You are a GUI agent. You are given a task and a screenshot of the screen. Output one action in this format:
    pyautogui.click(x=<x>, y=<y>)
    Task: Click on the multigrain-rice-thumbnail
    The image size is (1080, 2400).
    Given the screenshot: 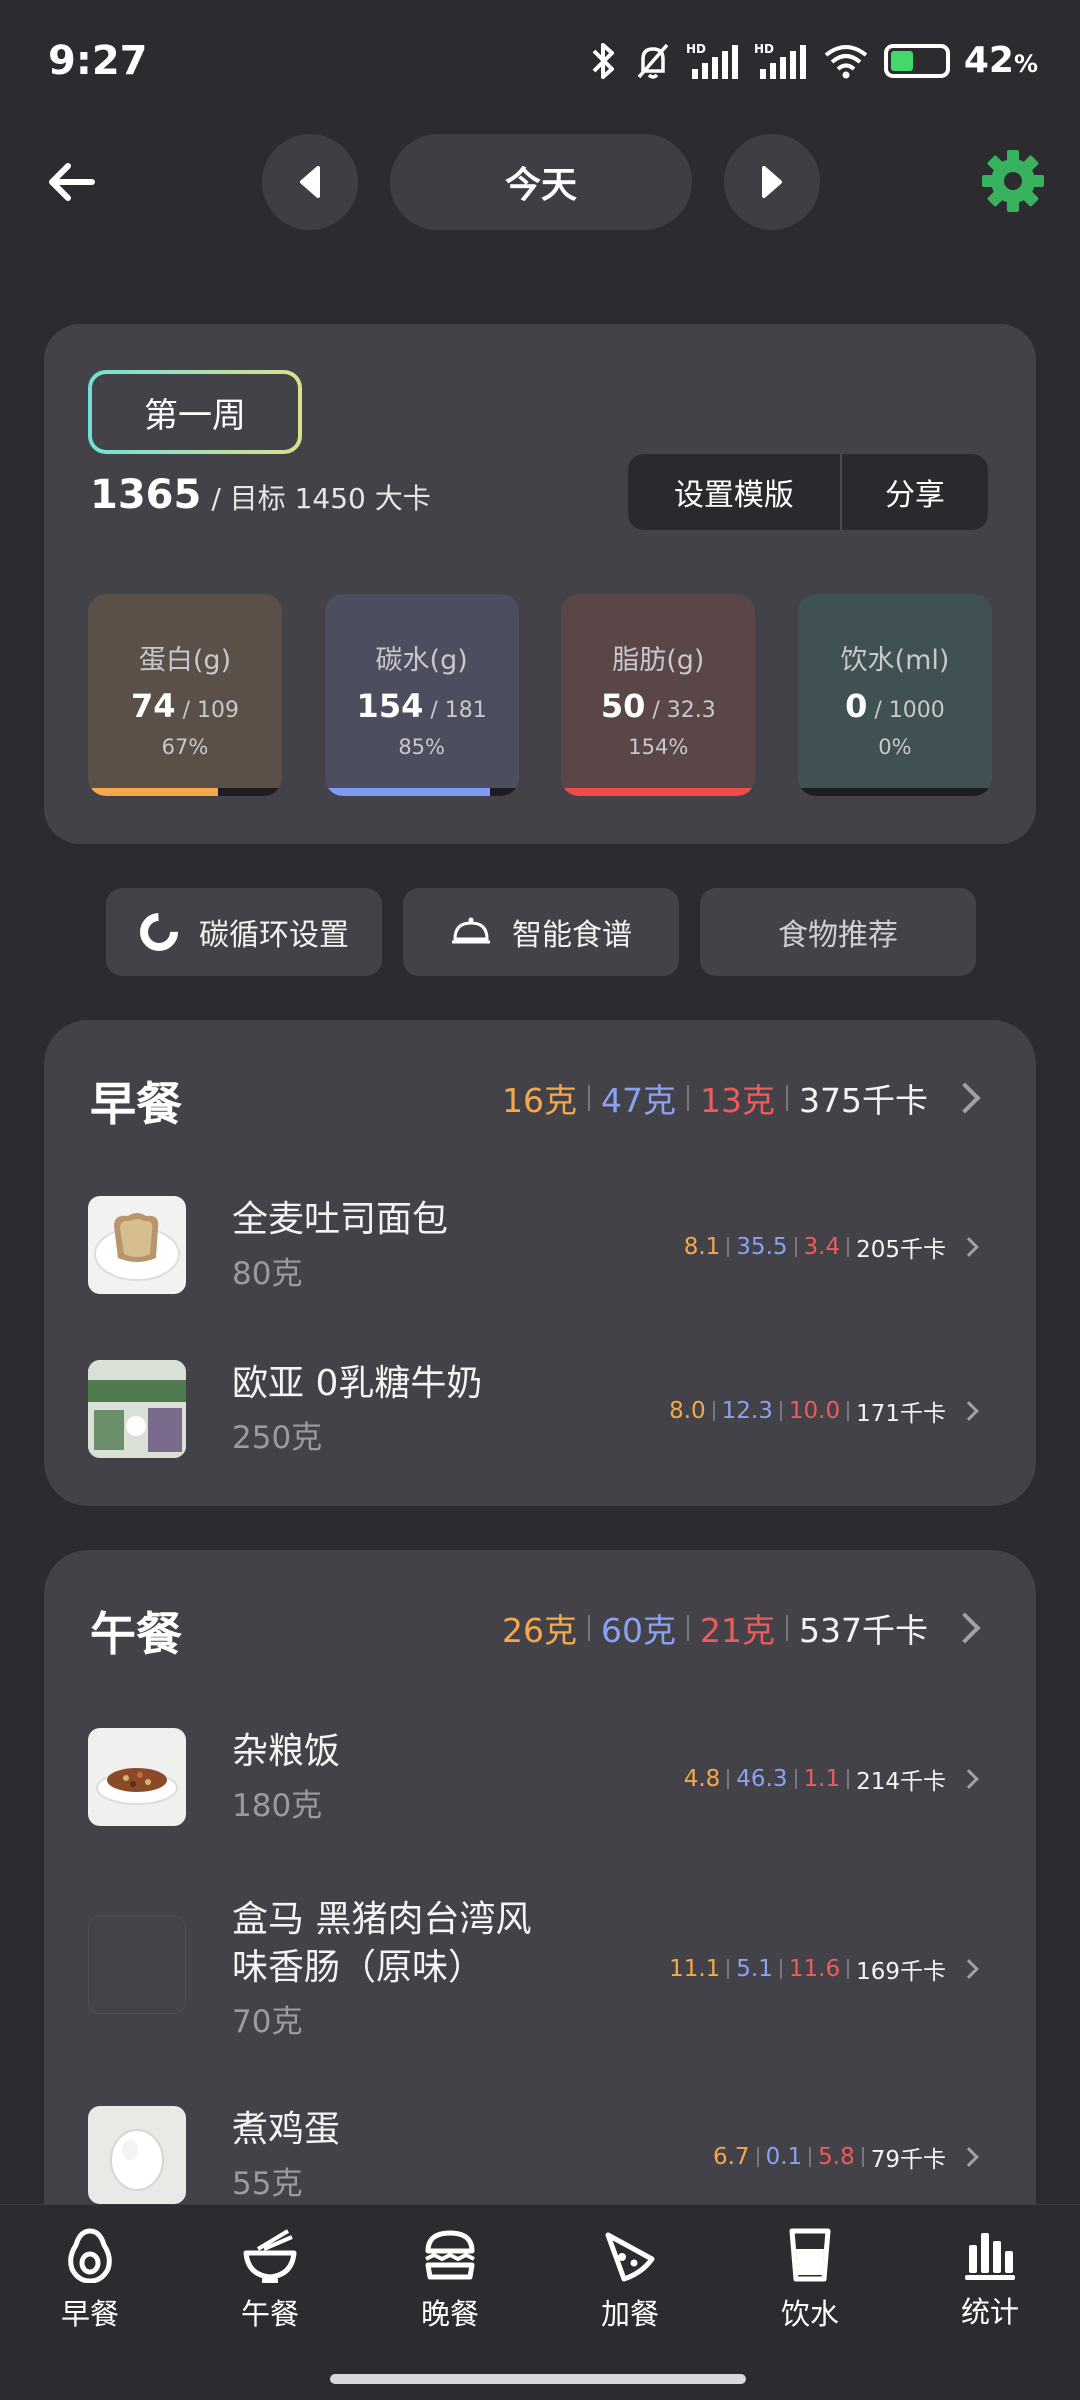 What is the action you would take?
    pyautogui.click(x=137, y=1777)
    